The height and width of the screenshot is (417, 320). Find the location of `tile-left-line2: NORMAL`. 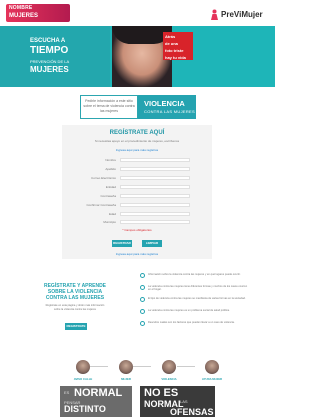

tile-left-line2: NORMAL is located at coordinates (98, 393).